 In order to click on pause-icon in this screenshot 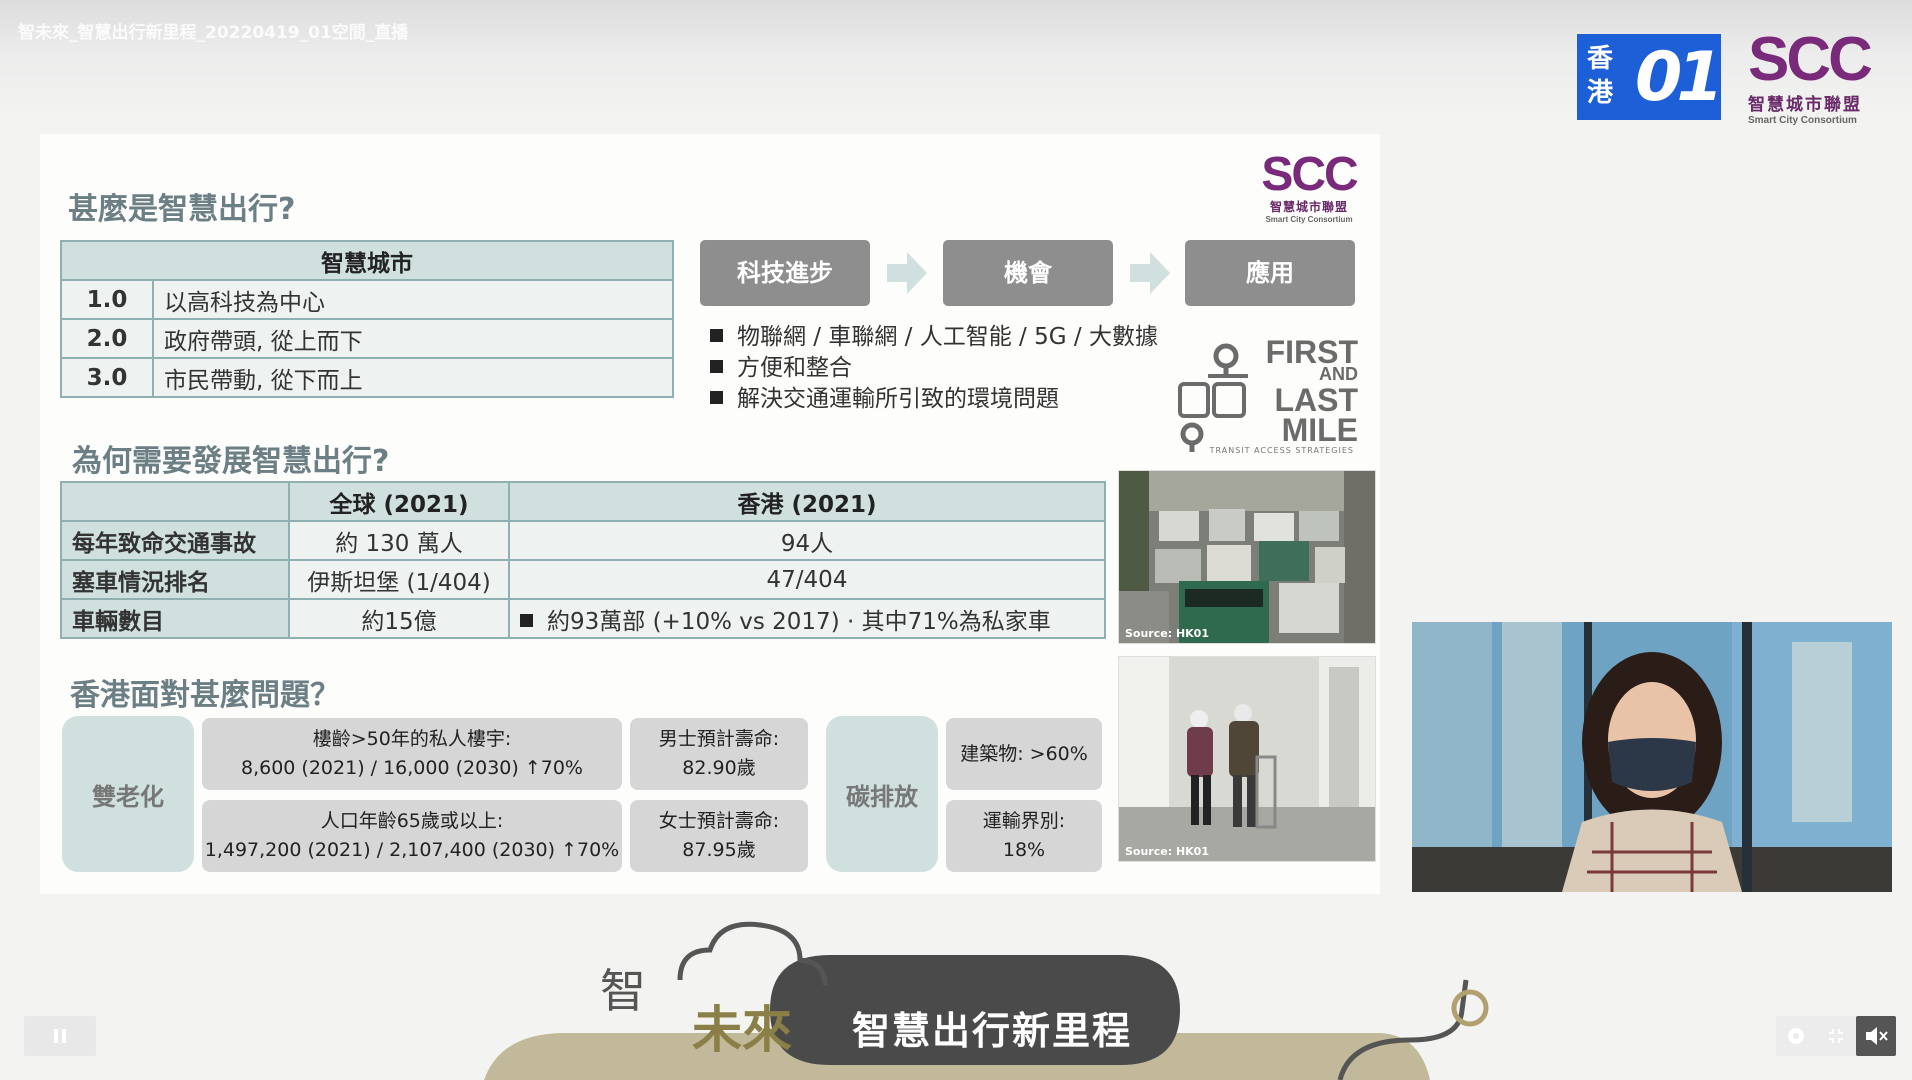, I will do `click(60, 1036)`.